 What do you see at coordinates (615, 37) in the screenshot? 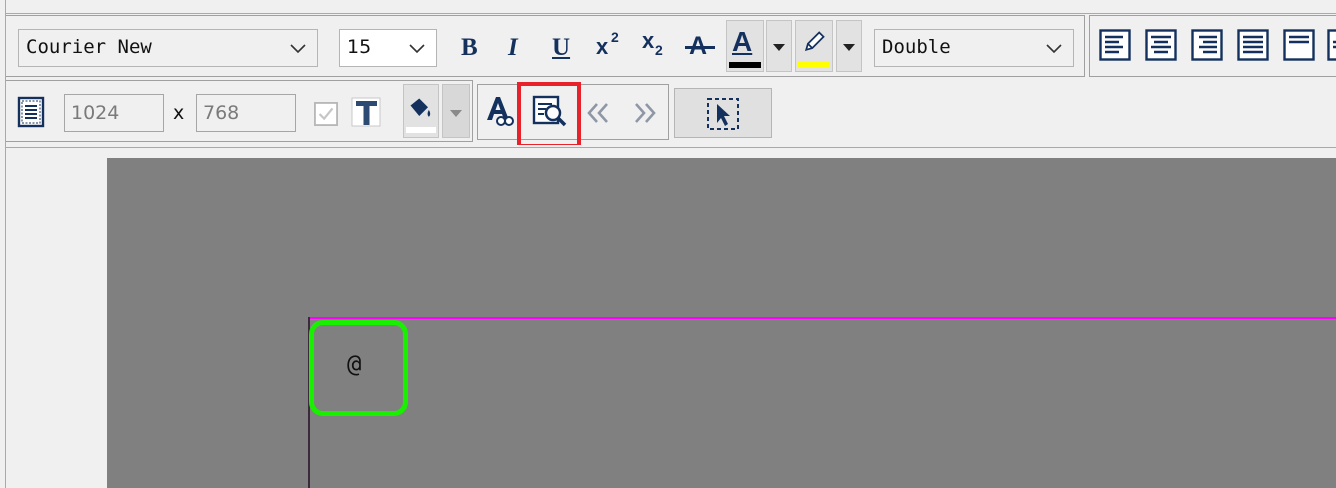
I see `superscript-mark: 2` at bounding box center [615, 37].